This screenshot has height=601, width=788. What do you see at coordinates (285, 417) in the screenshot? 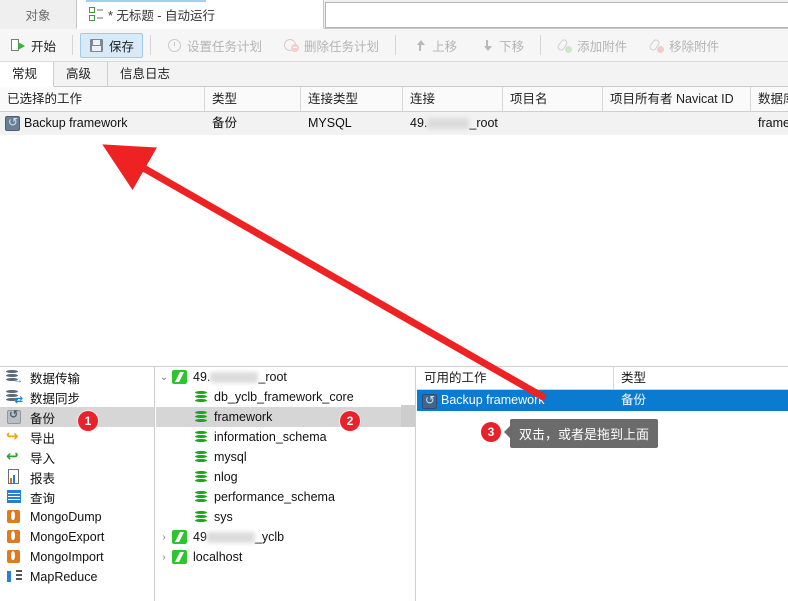
I see `tree-node-framework: framework` at bounding box center [285, 417].